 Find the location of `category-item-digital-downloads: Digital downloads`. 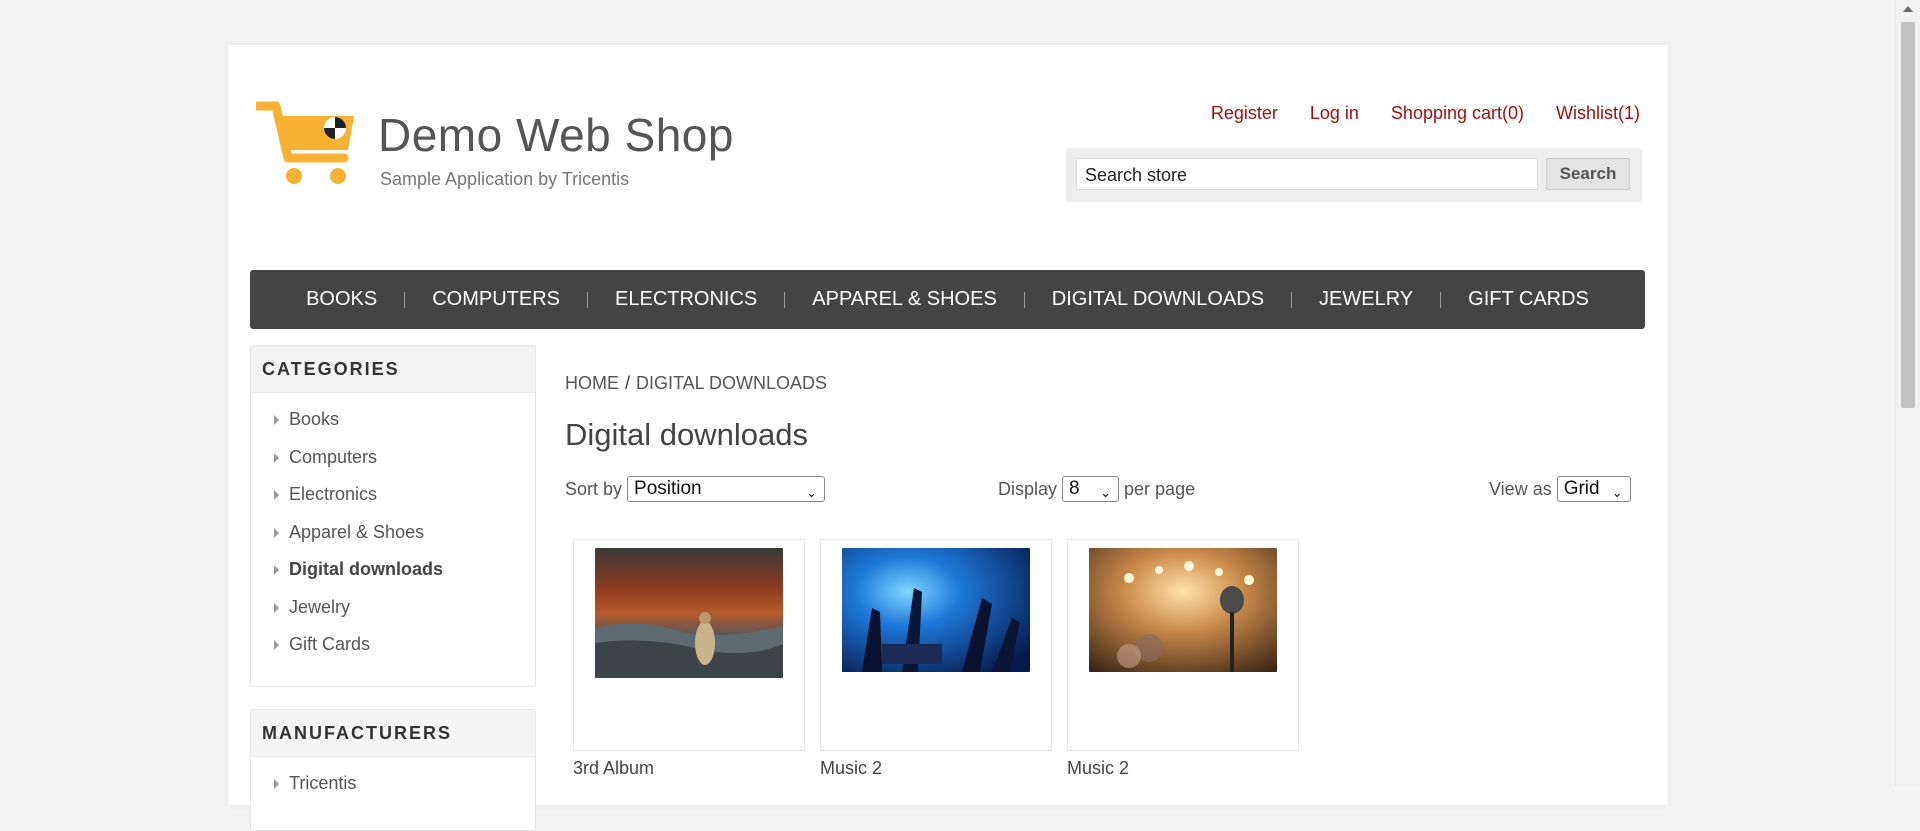

category-item-digital-downloads: Digital downloads is located at coordinates (393, 570).